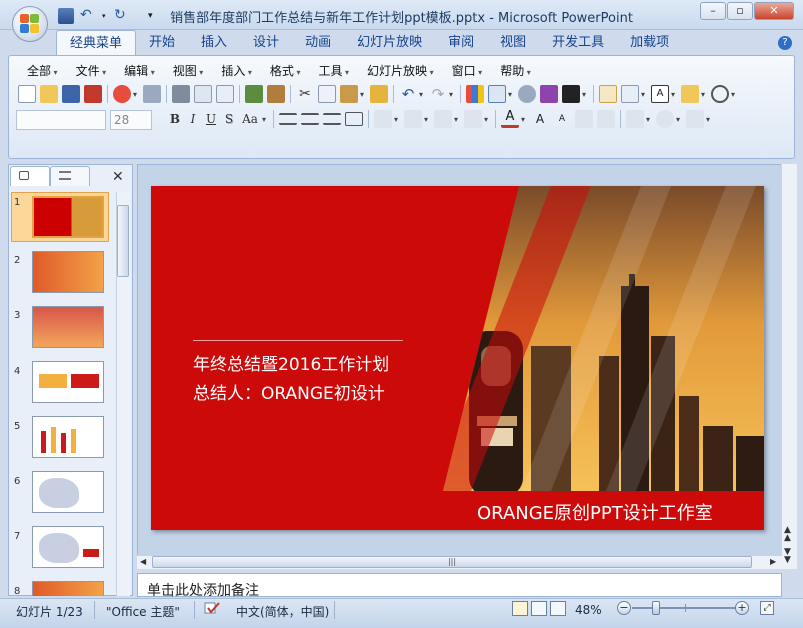  Describe the element at coordinates (549, 94) in the screenshot. I see `insert-picture-icon` at that location.